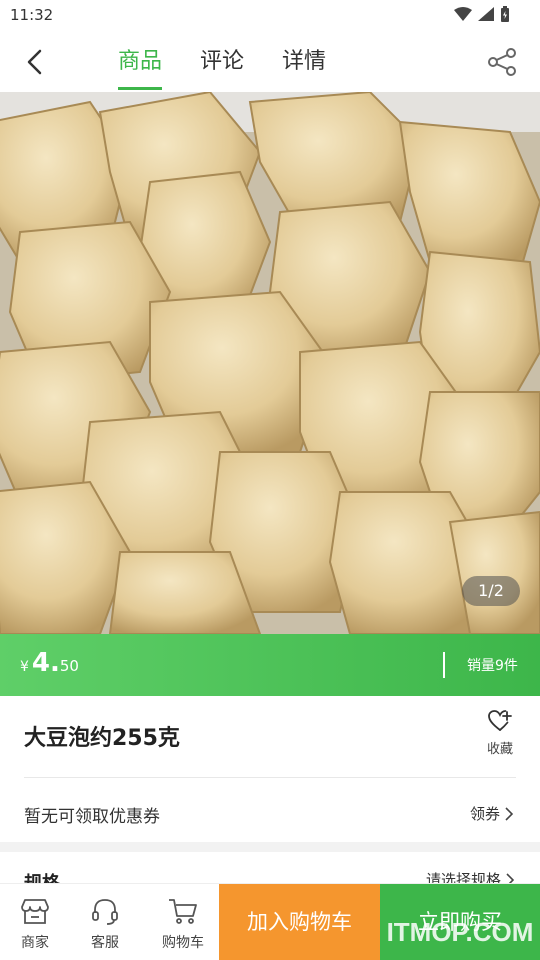  I want to click on product-name: 大豆泡约255克, so click(102, 738).